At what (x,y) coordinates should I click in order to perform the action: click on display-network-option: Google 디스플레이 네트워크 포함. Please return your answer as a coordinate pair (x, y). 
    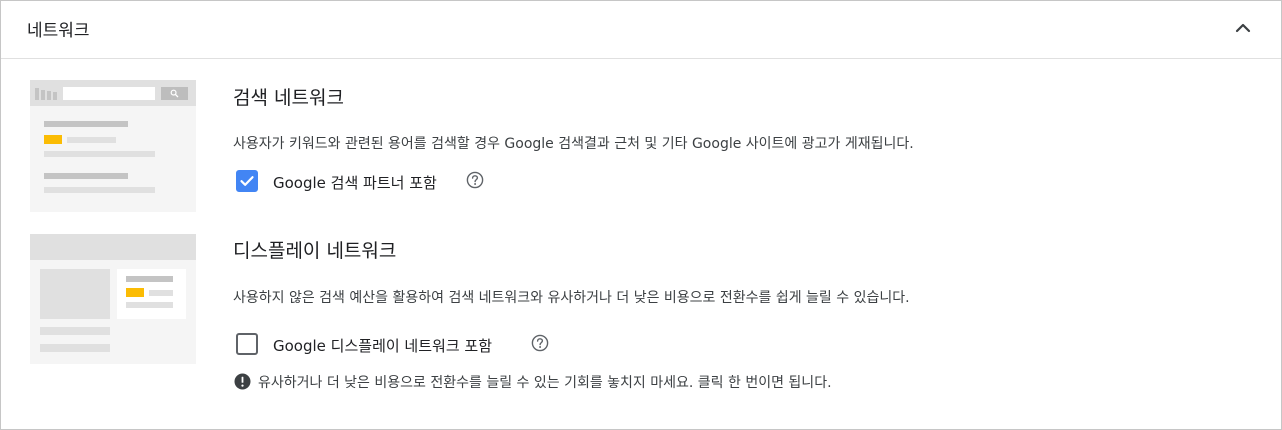
    Looking at the image, I should click on (406, 346).